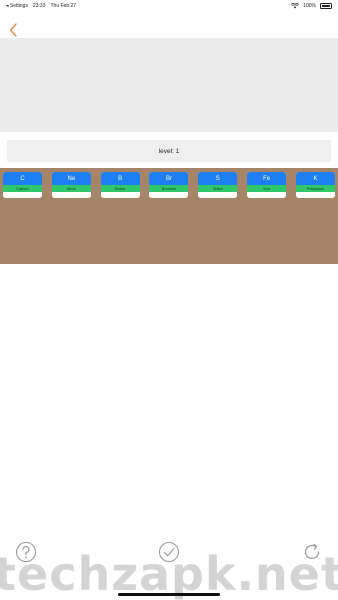  Describe the element at coordinates (22, 188) in the screenshot. I see `element-name: Carbon` at that location.